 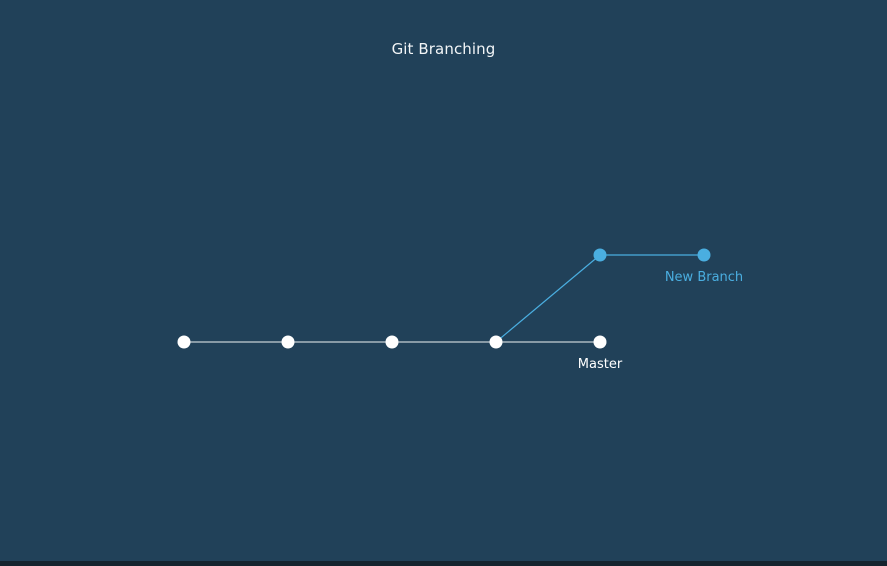 I want to click on branch-fork-connector, so click(x=548, y=298).